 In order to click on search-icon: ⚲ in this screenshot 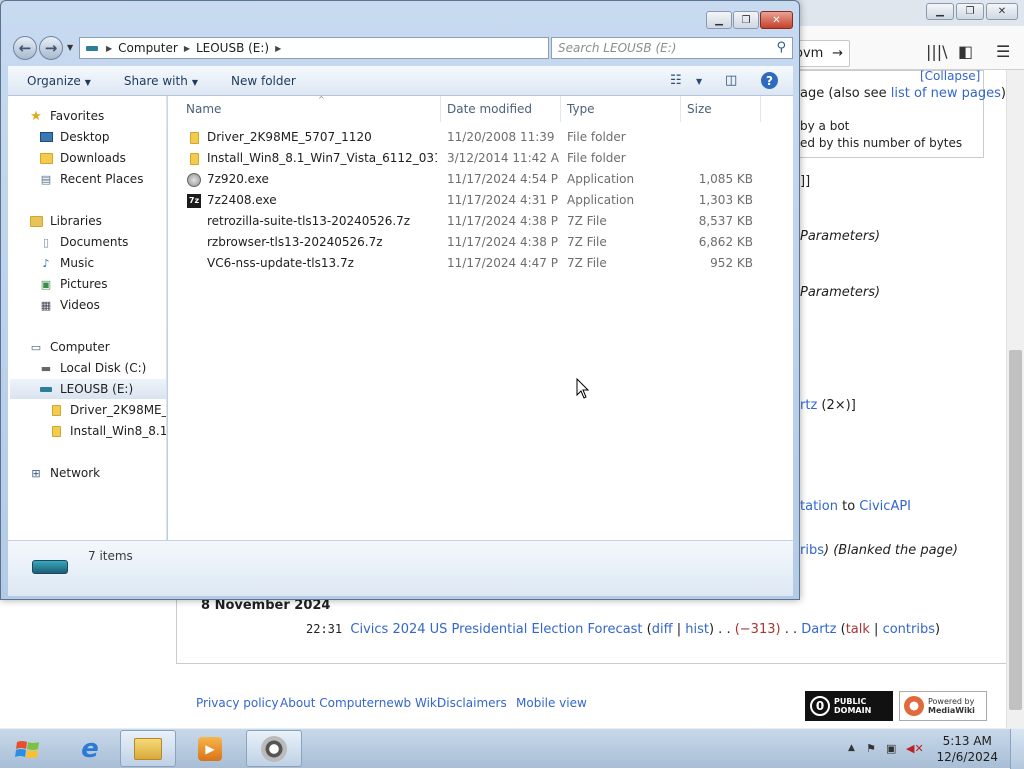, I will do `click(781, 47)`.